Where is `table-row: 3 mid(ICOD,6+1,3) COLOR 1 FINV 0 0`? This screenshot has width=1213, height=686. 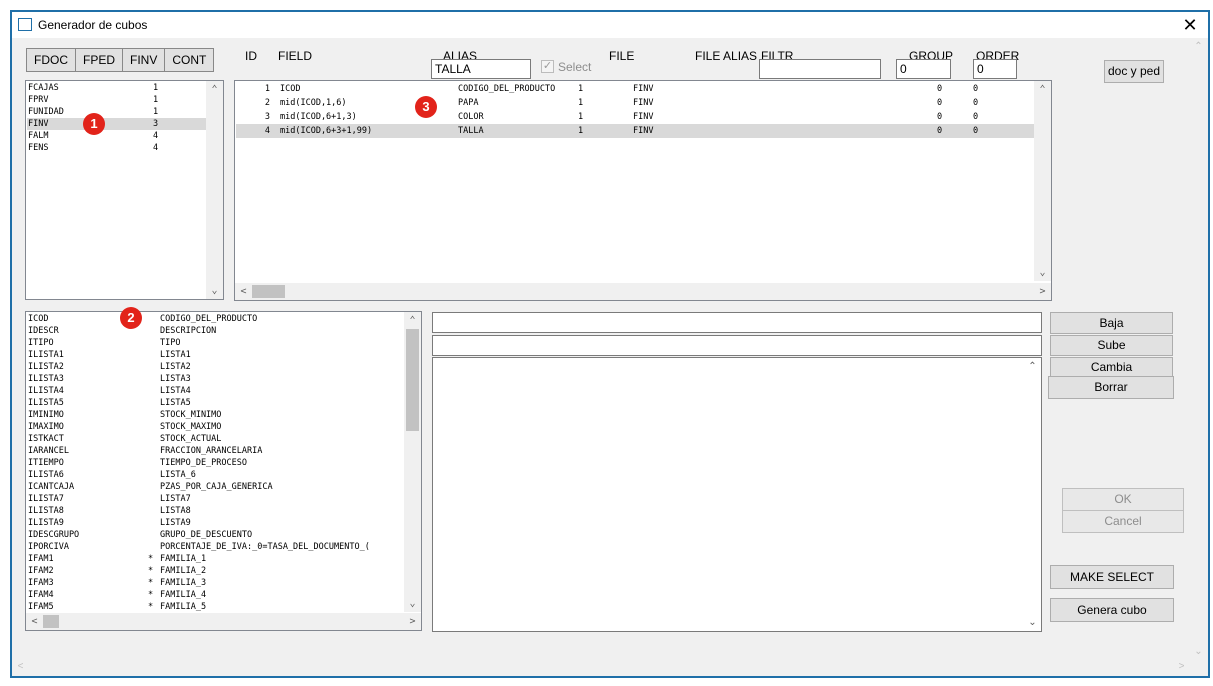 table-row: 3 mid(ICOD,6+1,3) COLOR 1 FINV 0 0 is located at coordinates (635, 117).